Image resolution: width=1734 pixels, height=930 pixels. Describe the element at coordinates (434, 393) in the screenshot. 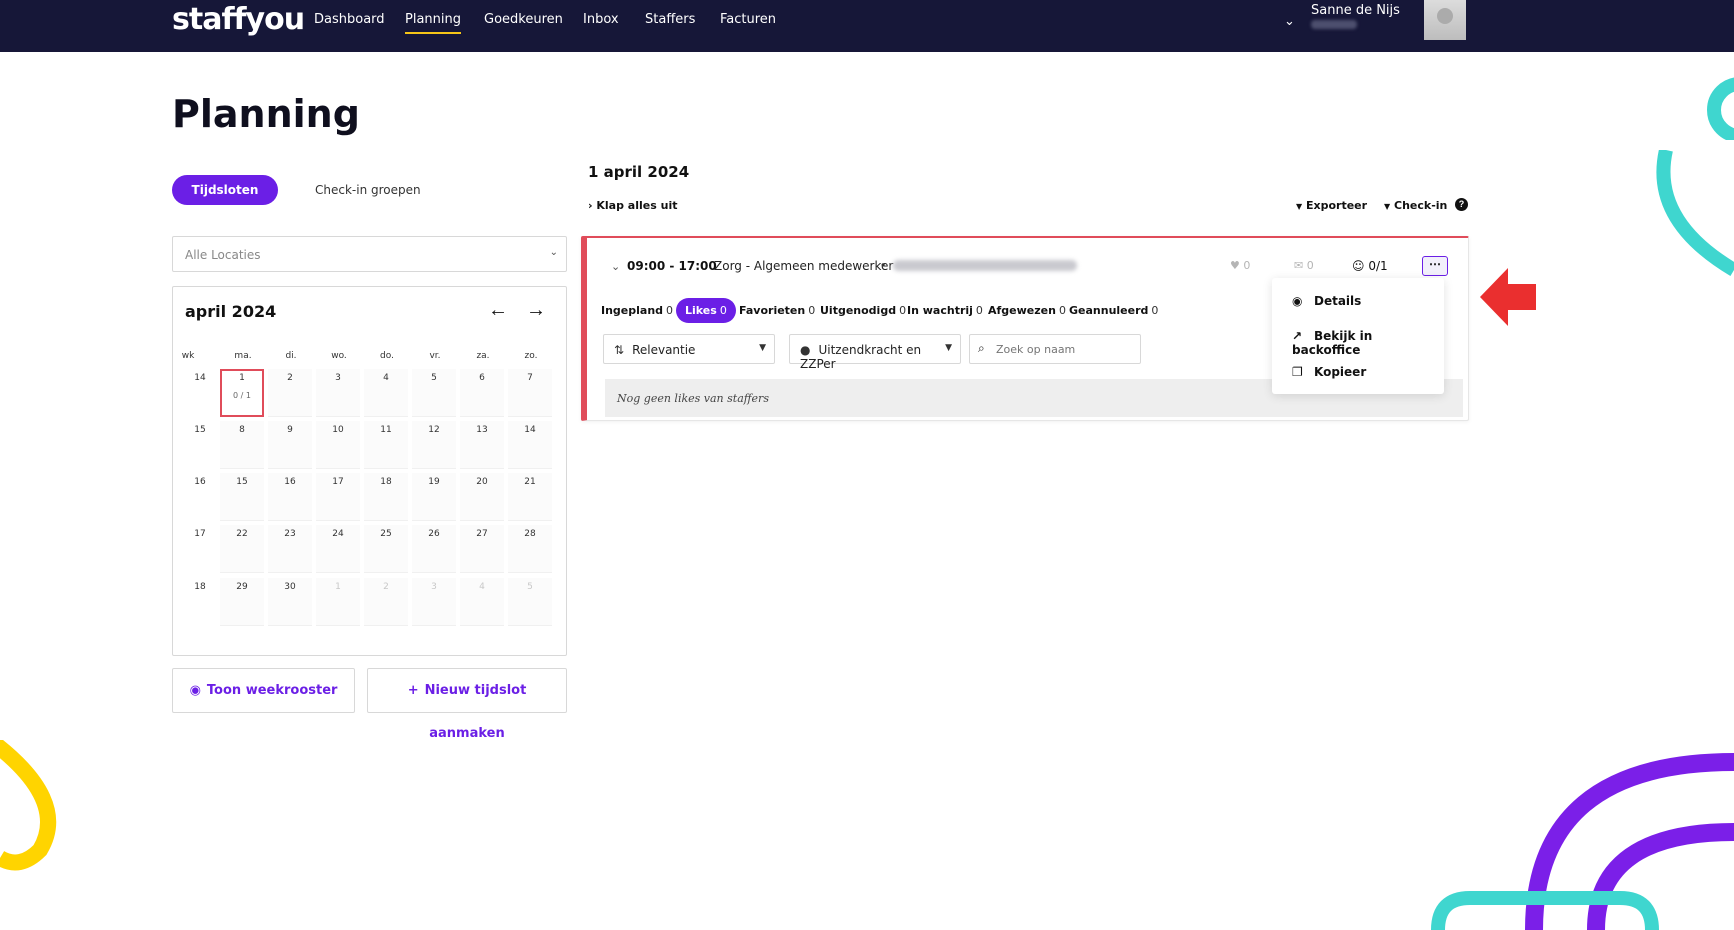

I see `calendar-day: 5` at that location.